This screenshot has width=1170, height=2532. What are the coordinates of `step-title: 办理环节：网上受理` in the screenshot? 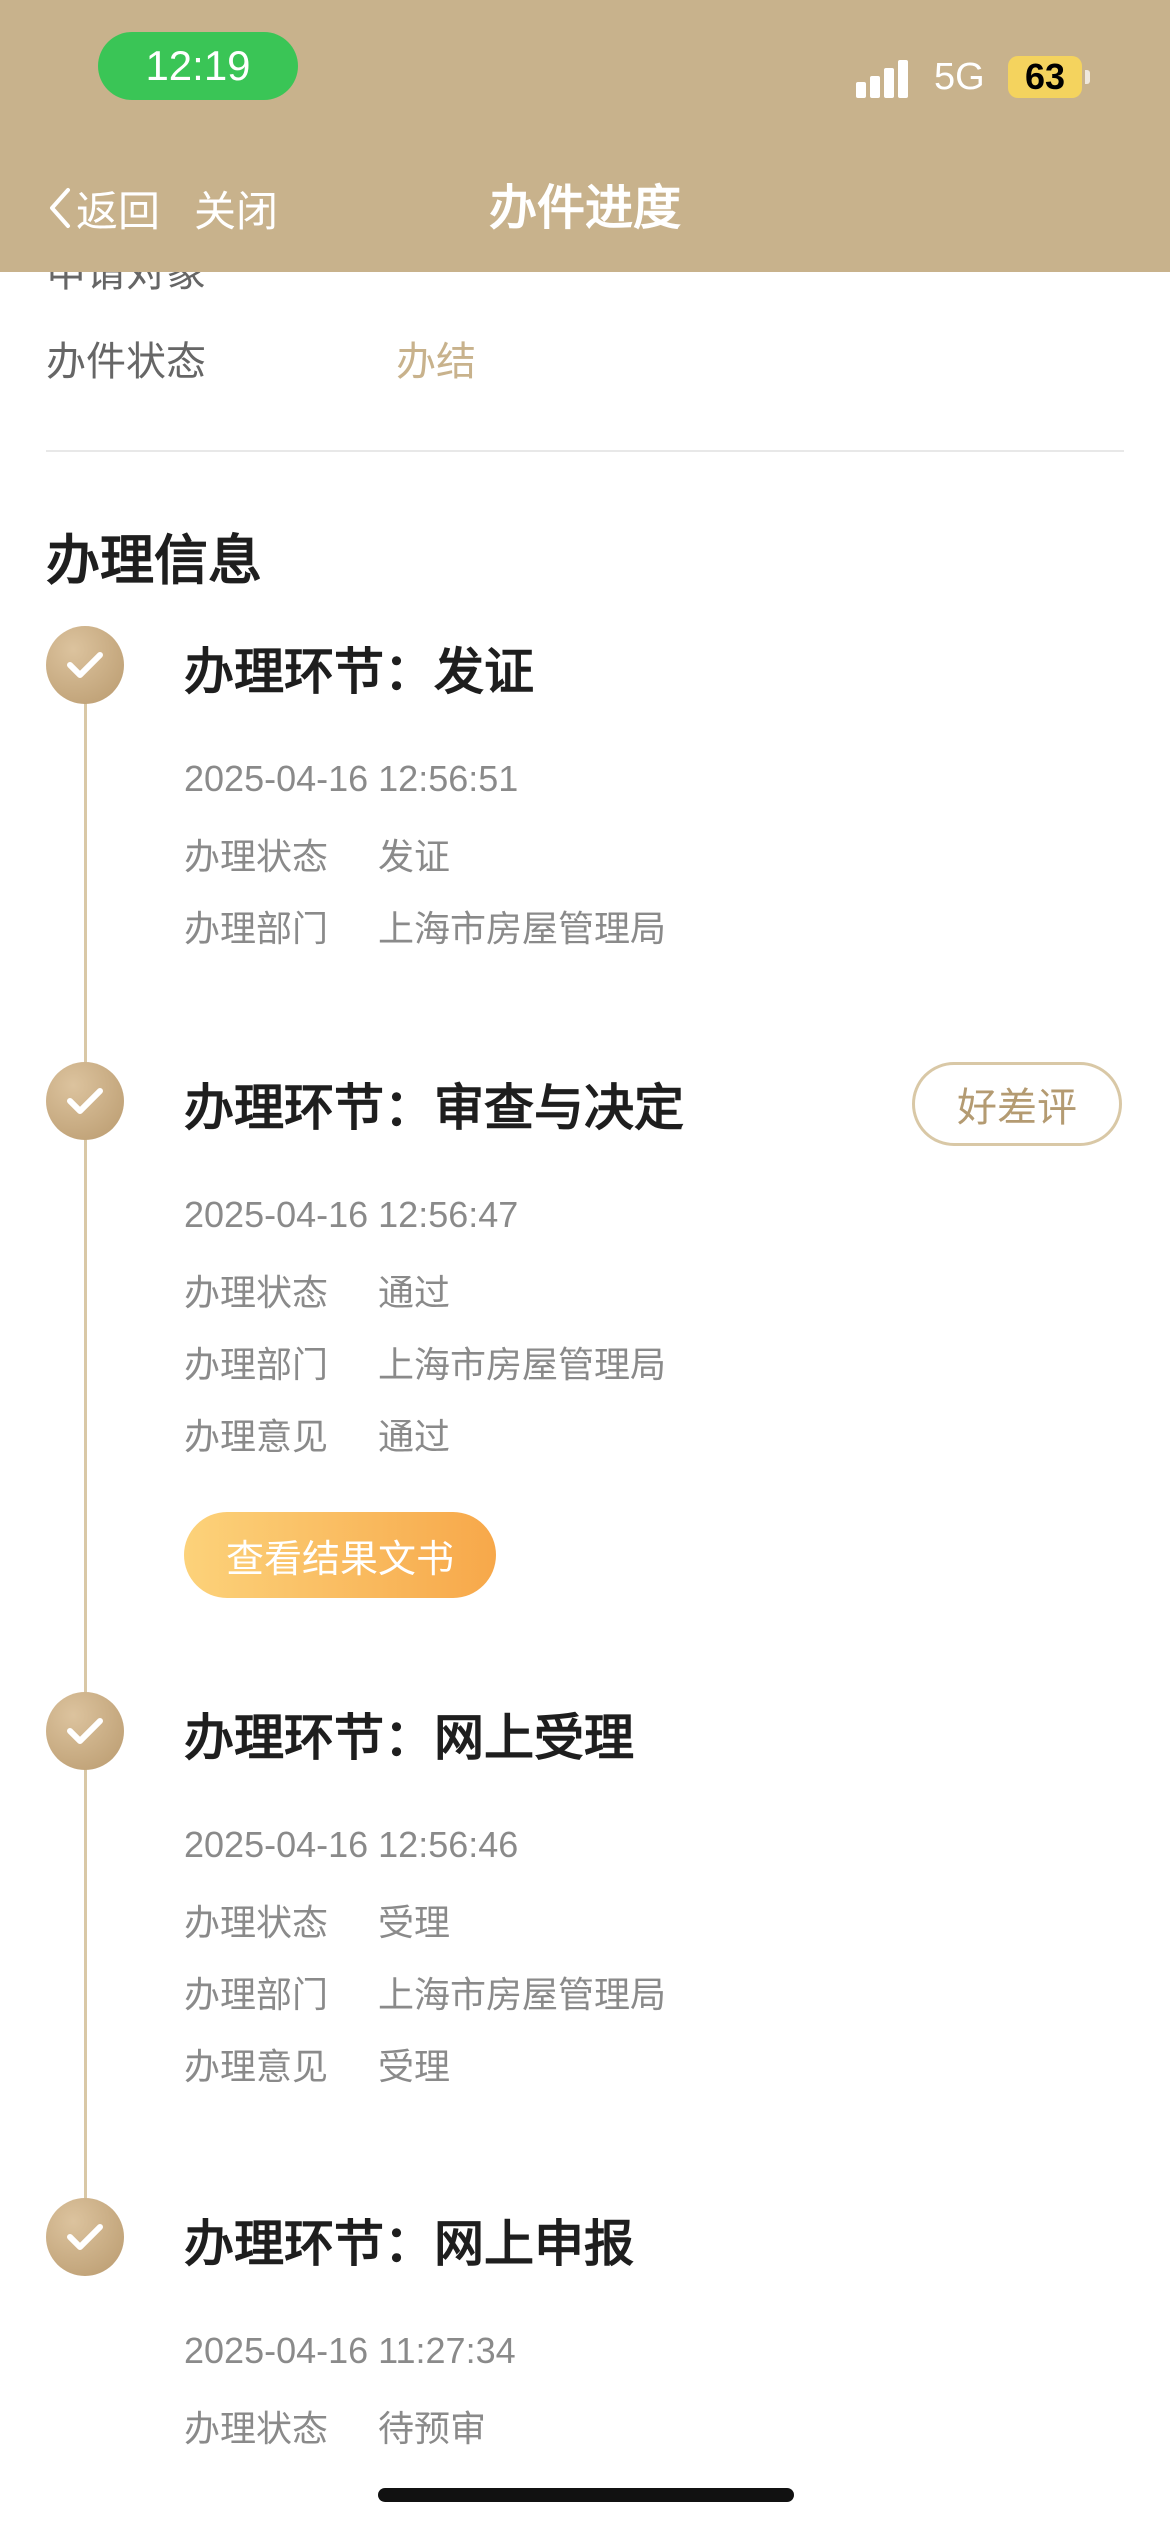 It's located at (409, 1738).